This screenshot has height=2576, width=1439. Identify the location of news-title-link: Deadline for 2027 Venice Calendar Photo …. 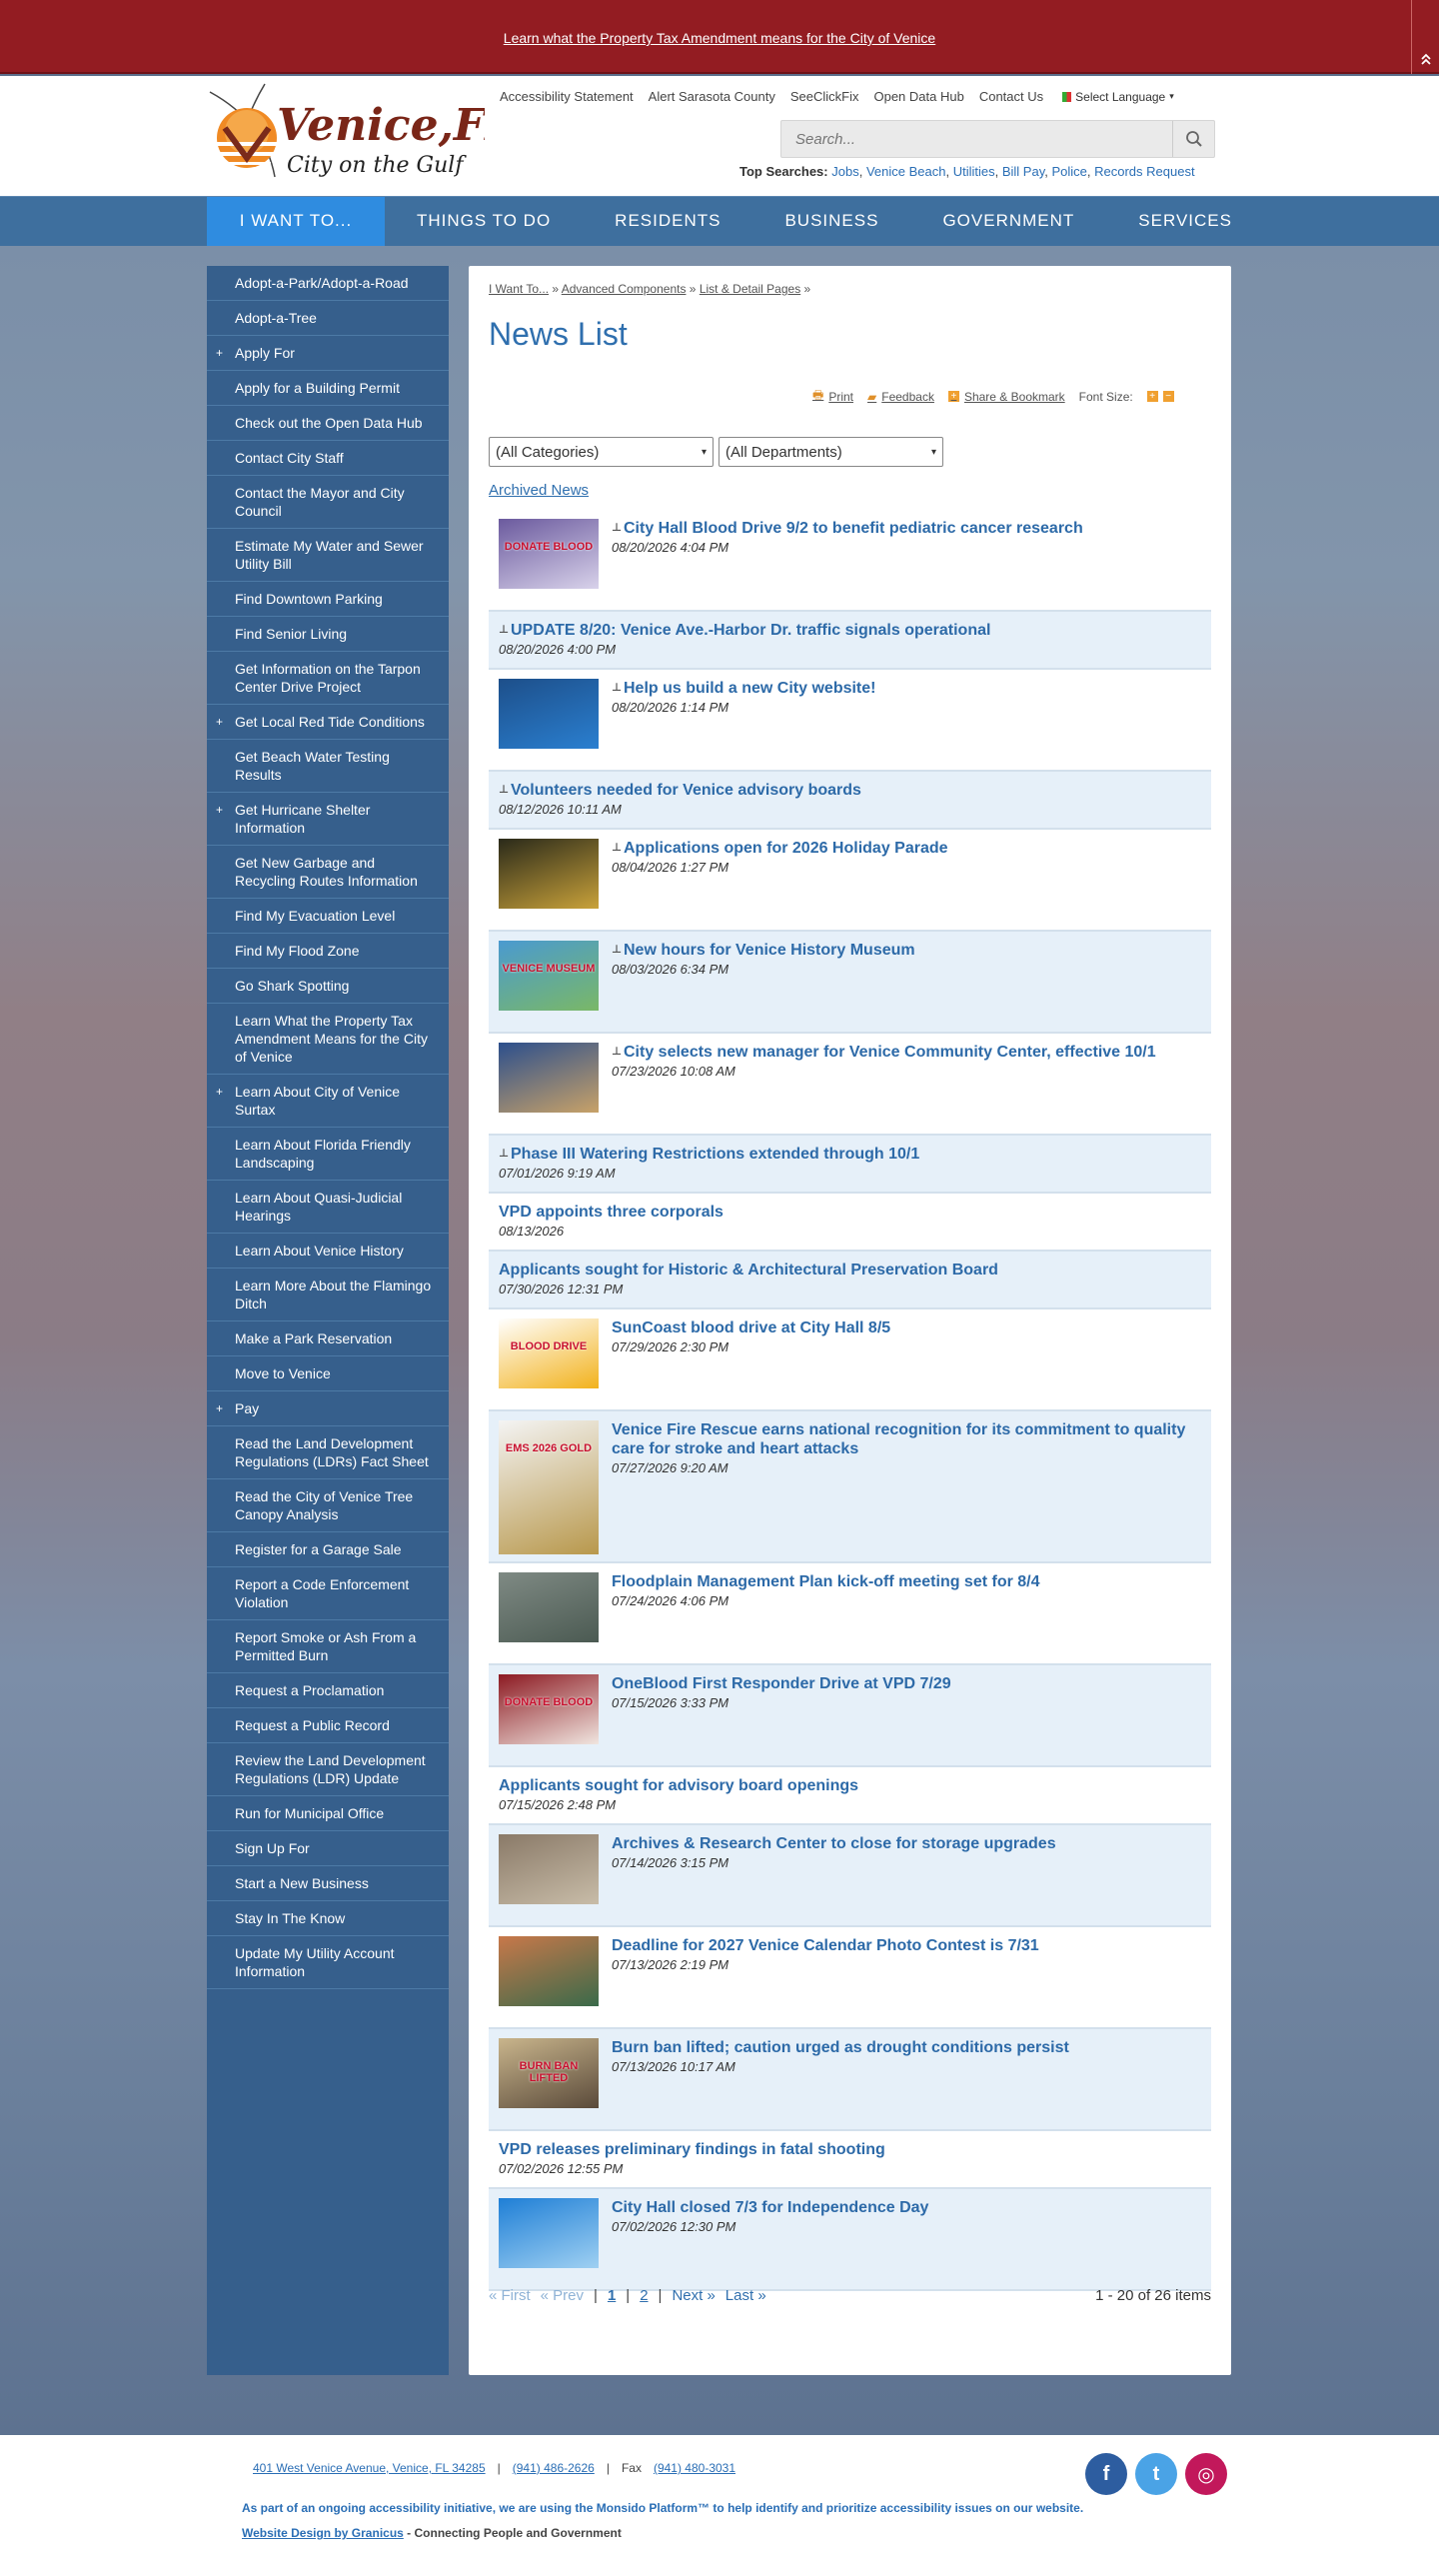
(825, 1946).